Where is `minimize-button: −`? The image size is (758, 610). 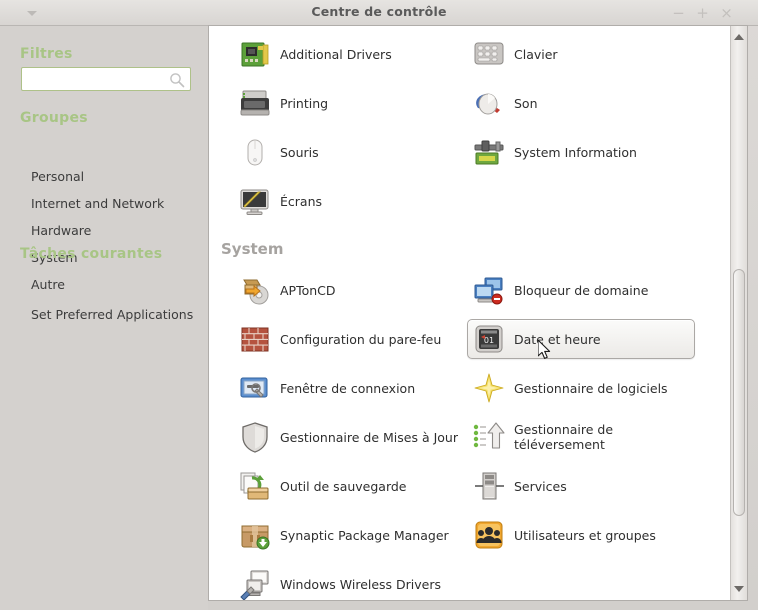 minimize-button: − is located at coordinates (678, 13).